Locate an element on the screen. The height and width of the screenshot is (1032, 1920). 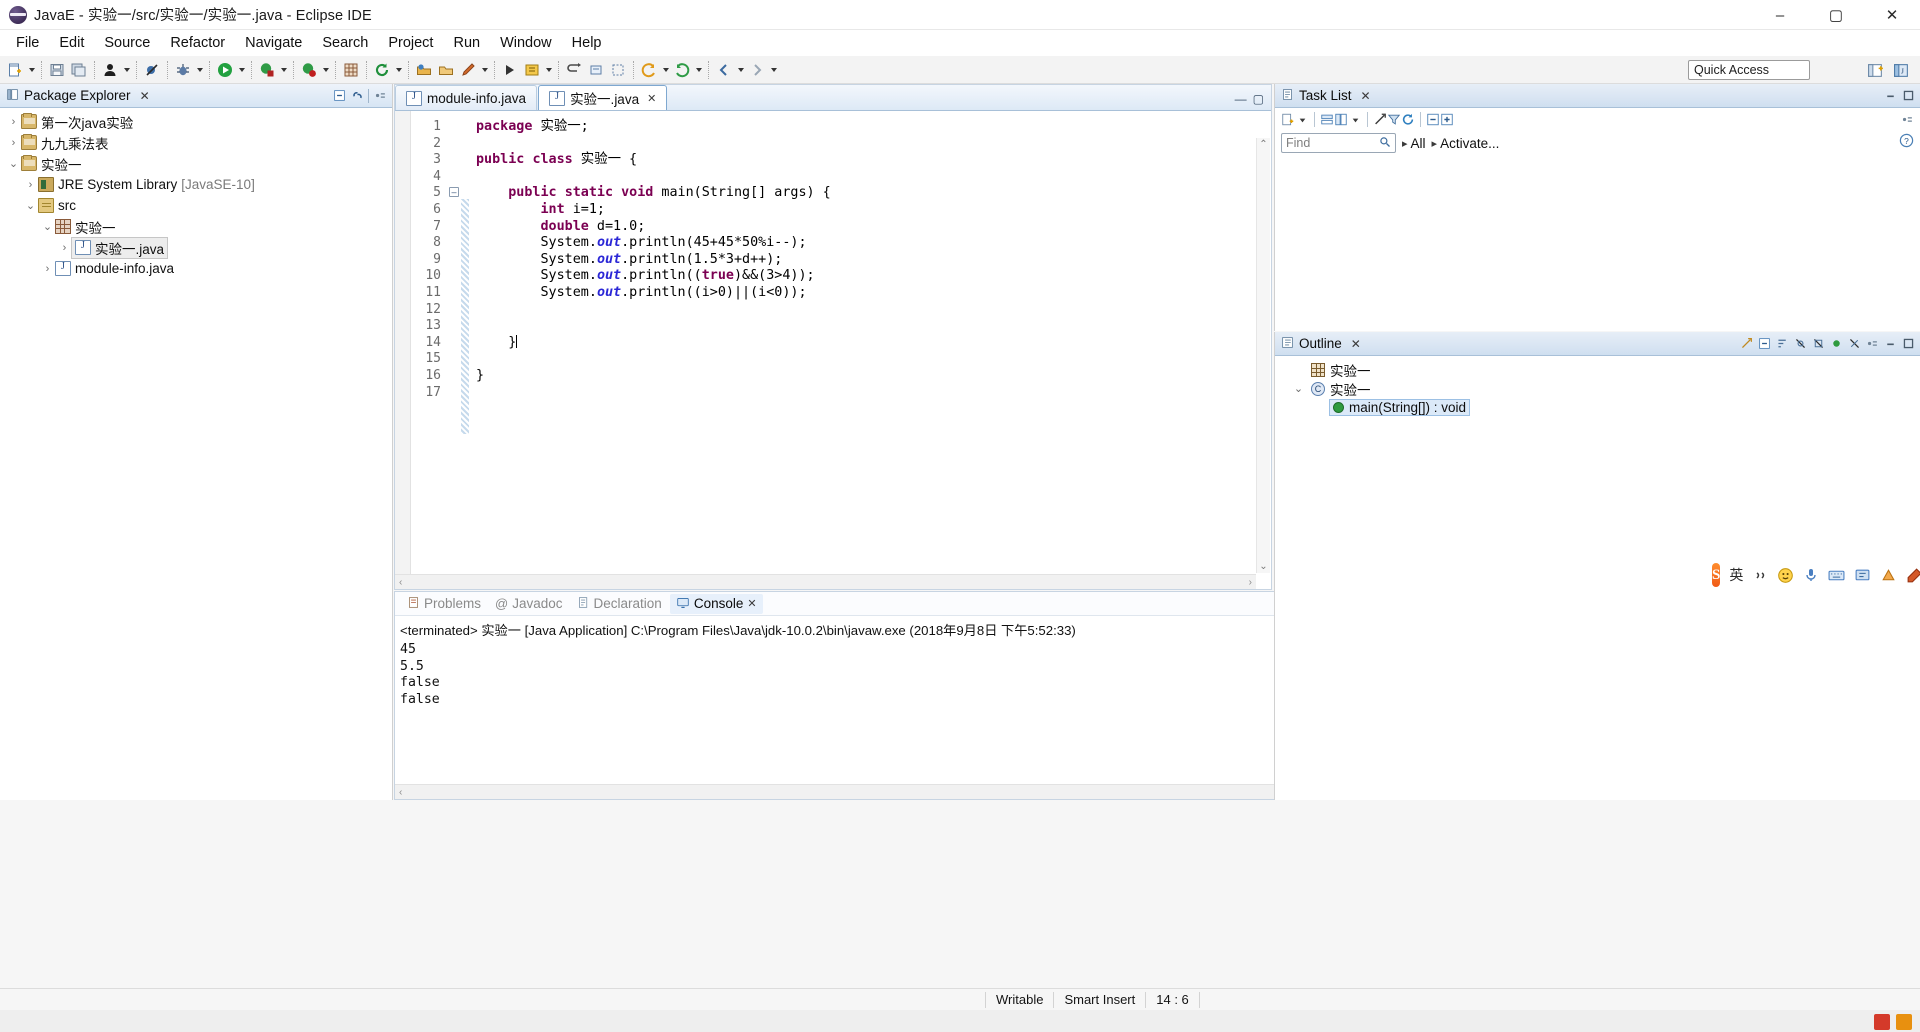
mic-icon is located at coordinates (1811, 575).